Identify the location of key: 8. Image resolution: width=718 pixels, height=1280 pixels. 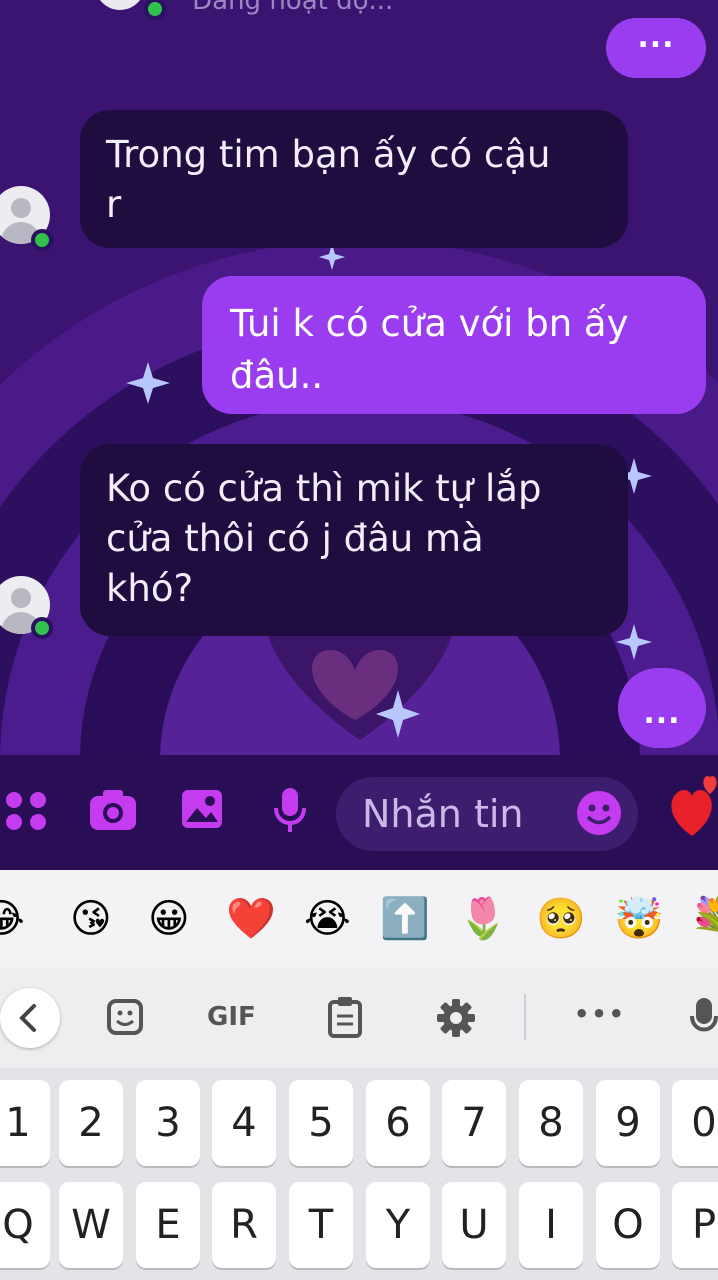
(551, 1123).